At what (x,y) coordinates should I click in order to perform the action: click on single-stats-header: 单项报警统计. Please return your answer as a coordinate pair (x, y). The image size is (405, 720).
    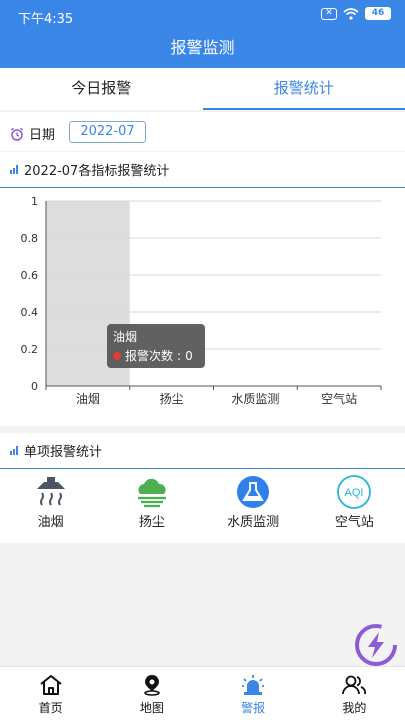
    Looking at the image, I should click on (202, 451).